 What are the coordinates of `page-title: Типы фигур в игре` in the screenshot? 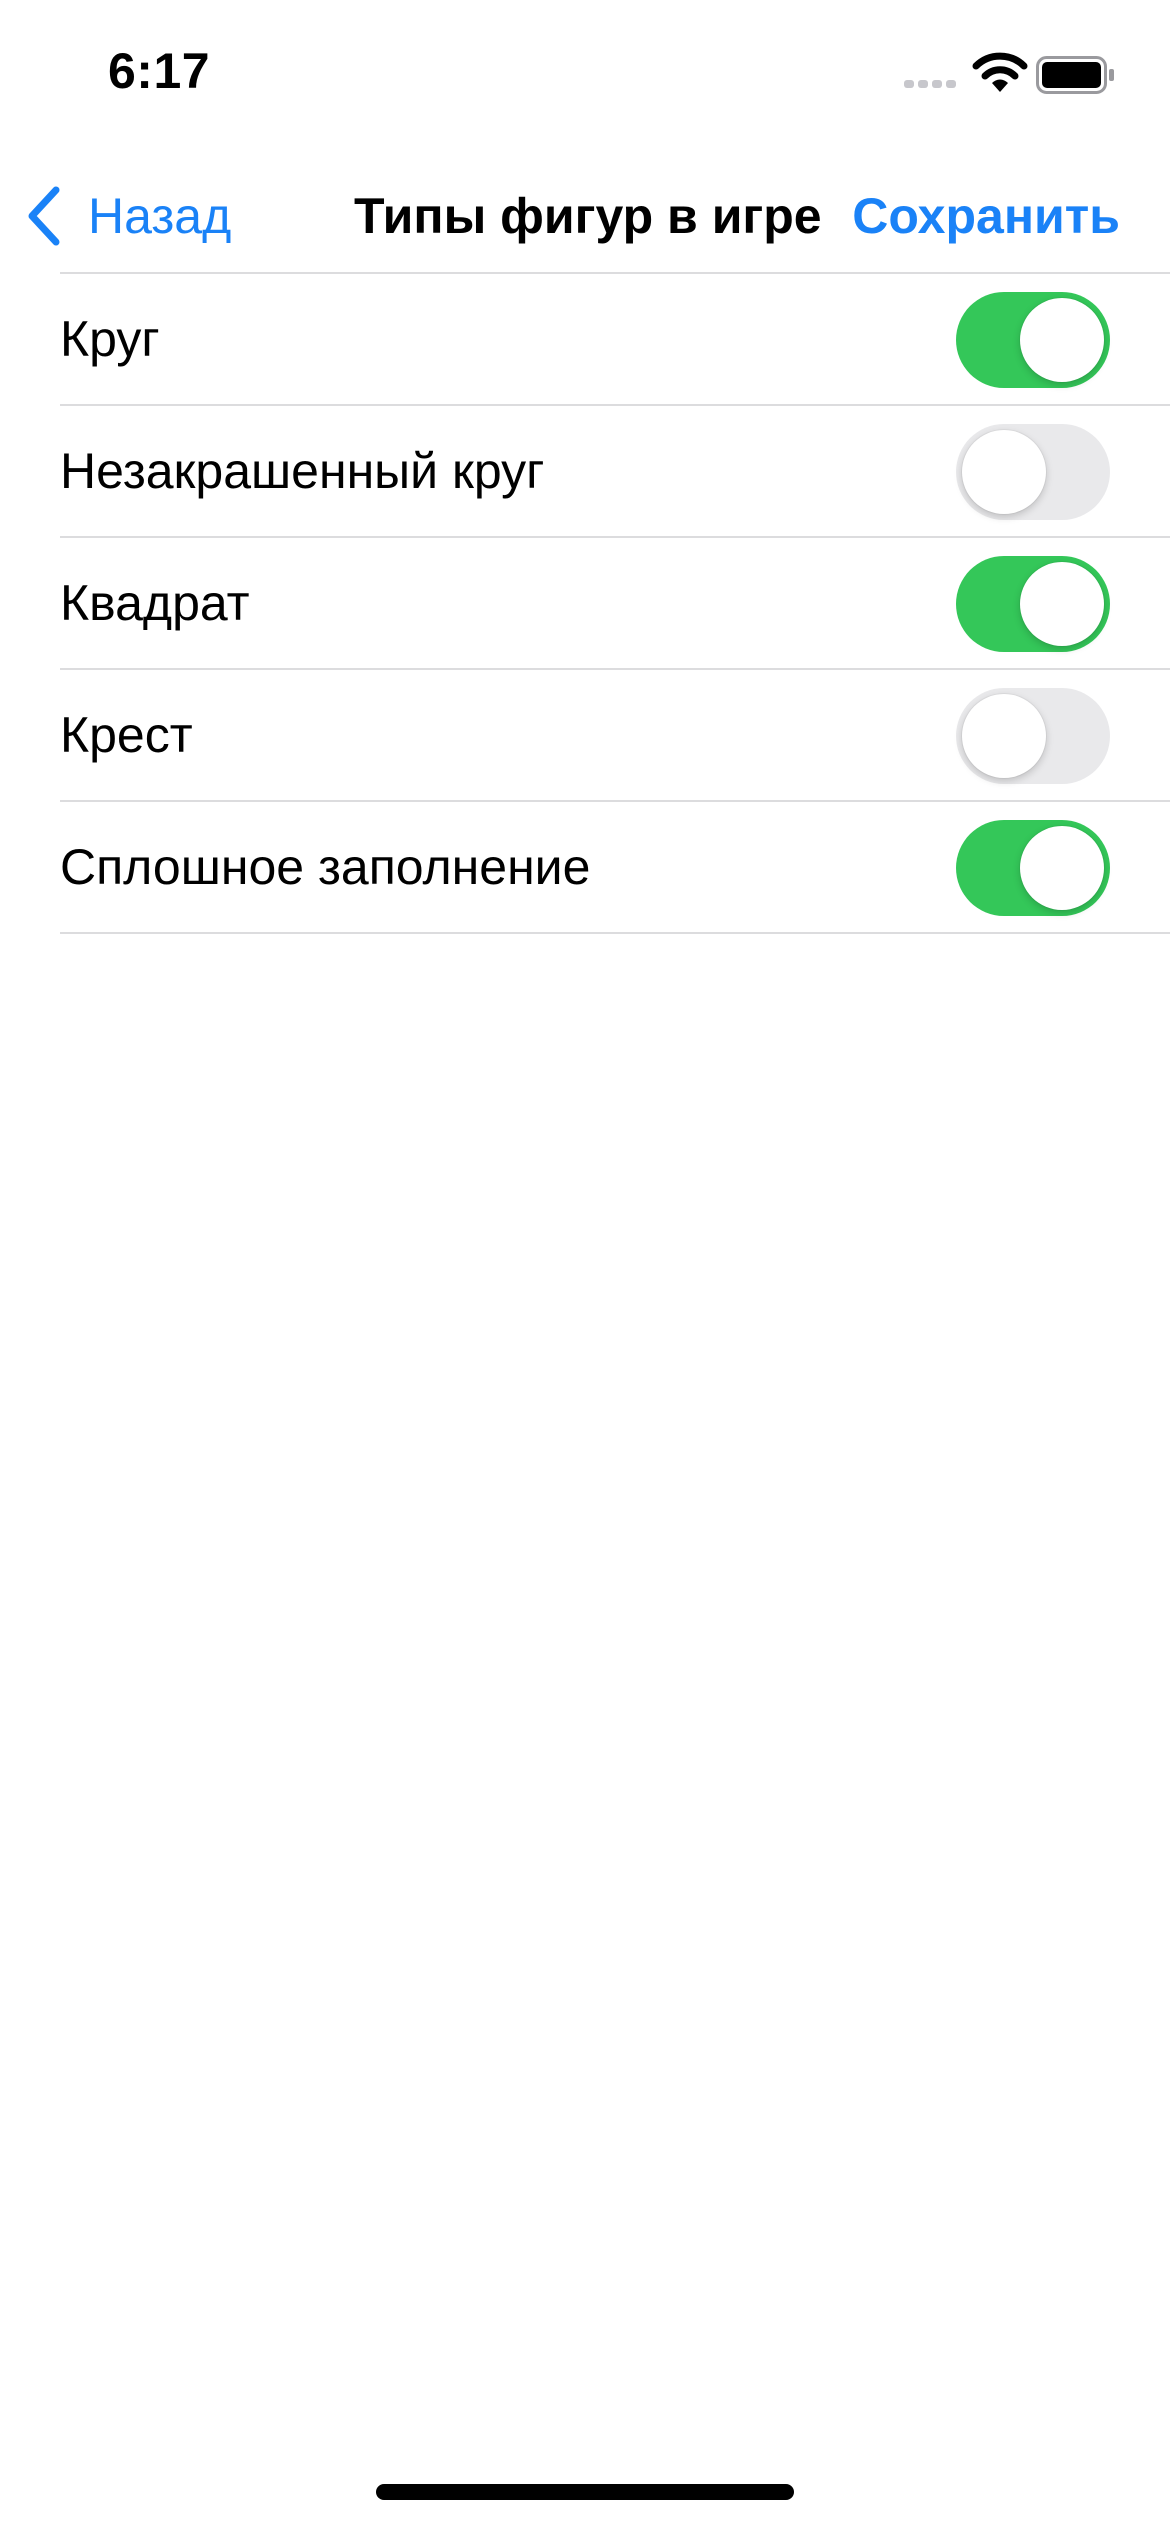 It's located at (588, 216).